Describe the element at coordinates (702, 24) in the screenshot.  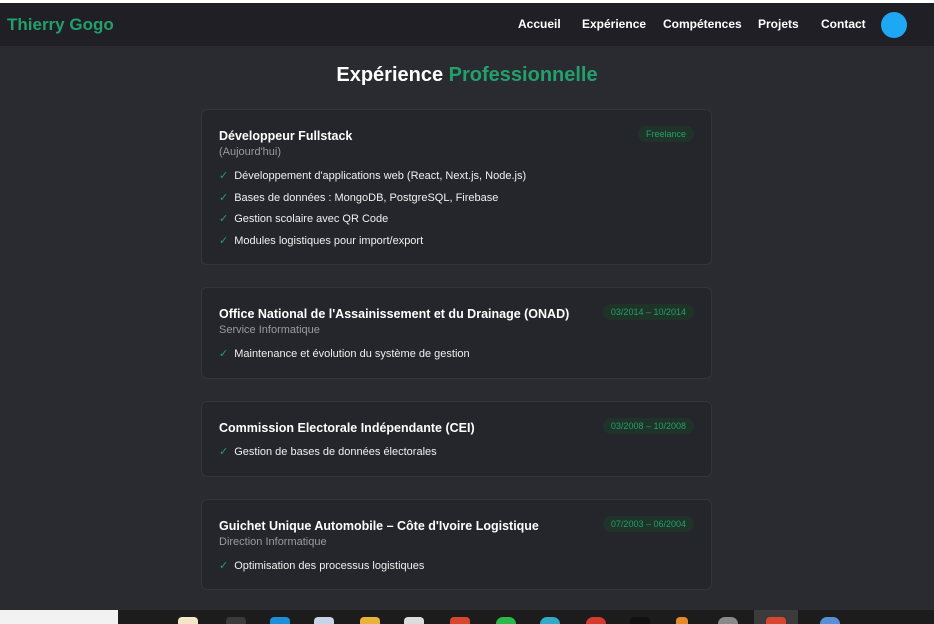
I see `nav-link-competences: Compétences` at that location.